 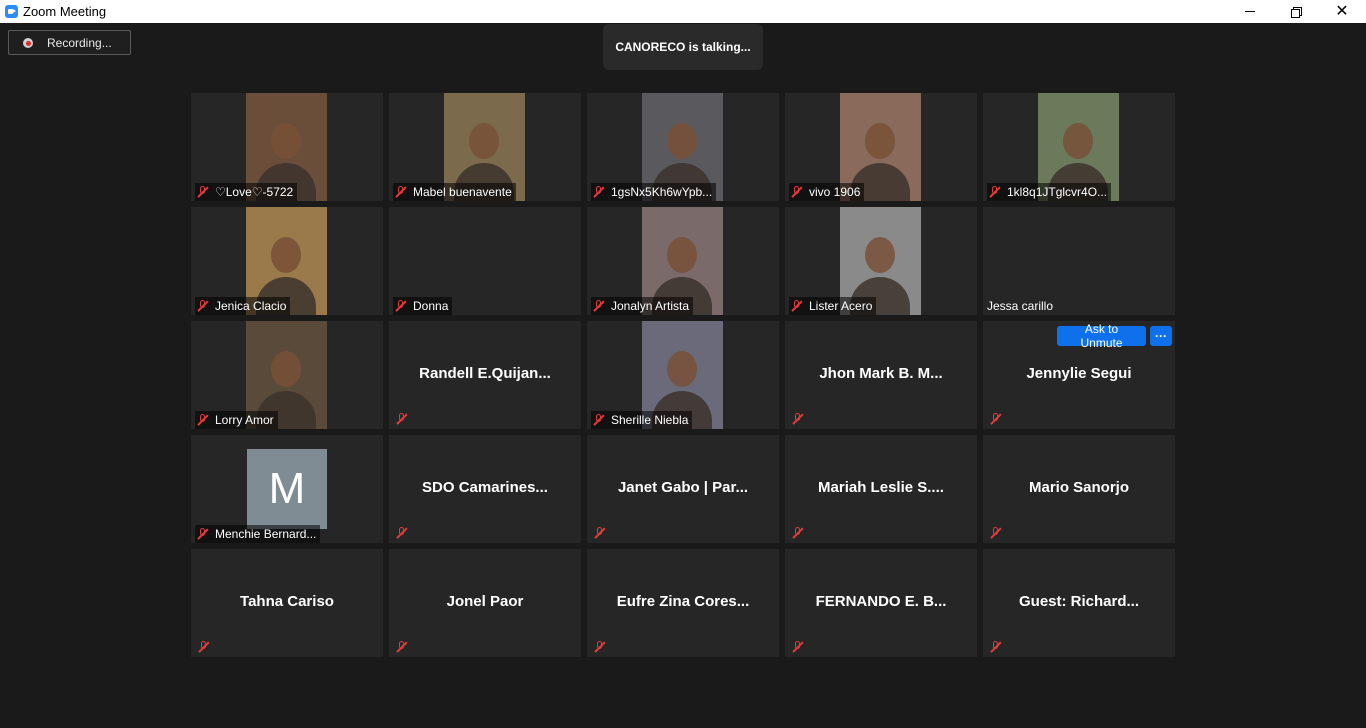 I want to click on participant-tile: Jonalyn Artista, so click(x=683, y=261).